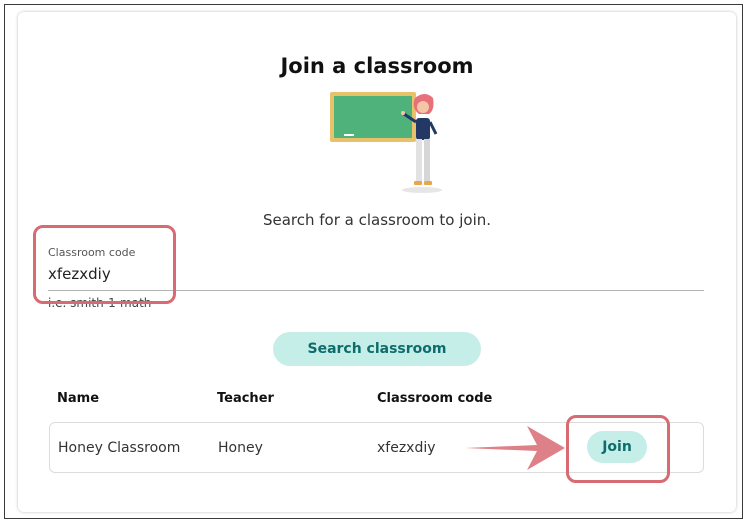 This screenshot has width=749, height=525. Describe the element at coordinates (435, 398) in the screenshot. I see `column-header-classroom-code: Classroom code` at that location.